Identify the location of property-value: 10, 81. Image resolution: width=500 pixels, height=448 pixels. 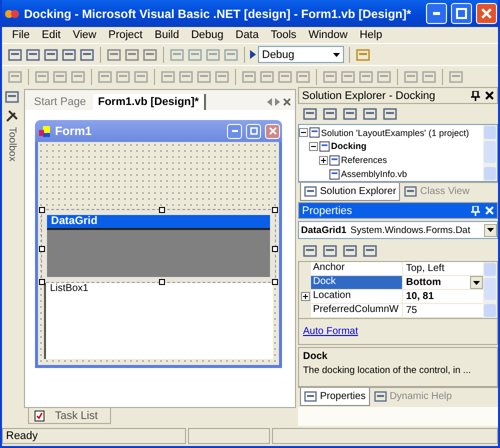
(443, 296).